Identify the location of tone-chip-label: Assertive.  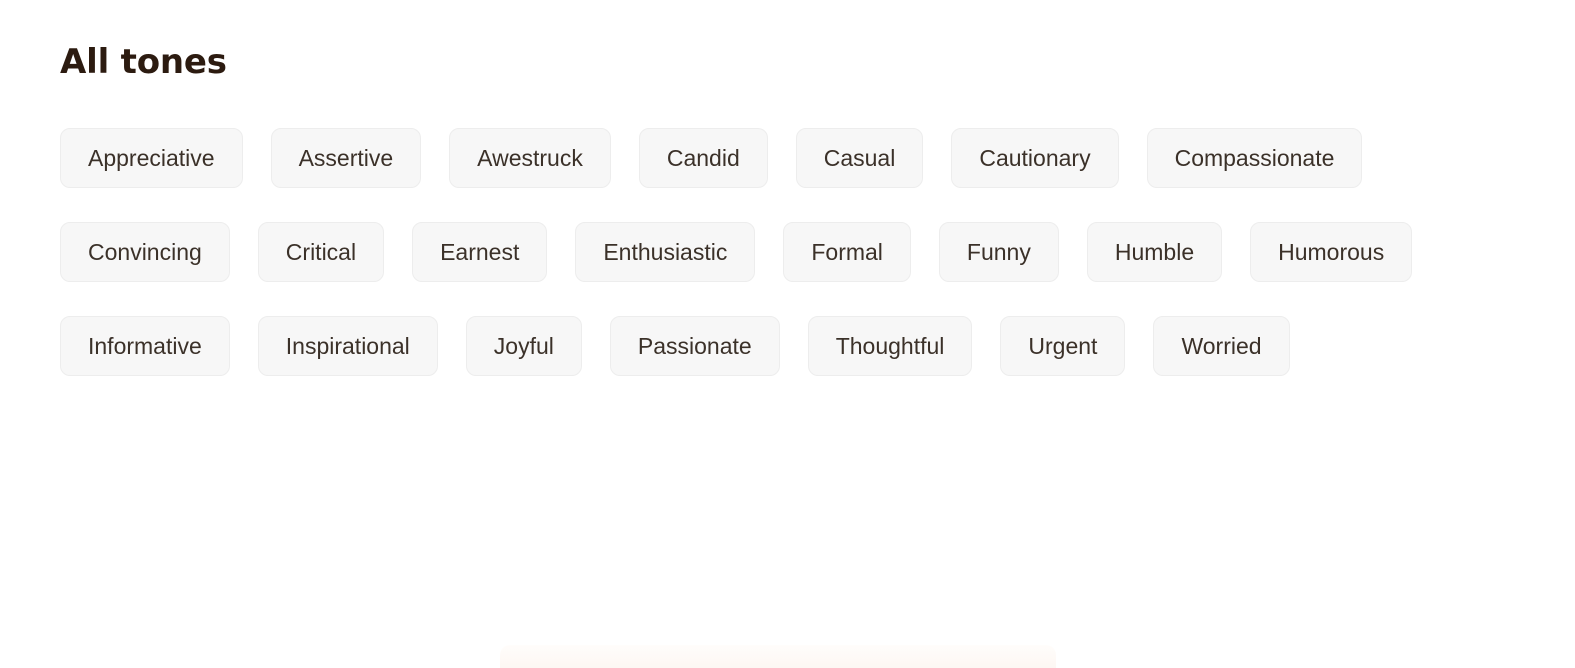
(346, 157).